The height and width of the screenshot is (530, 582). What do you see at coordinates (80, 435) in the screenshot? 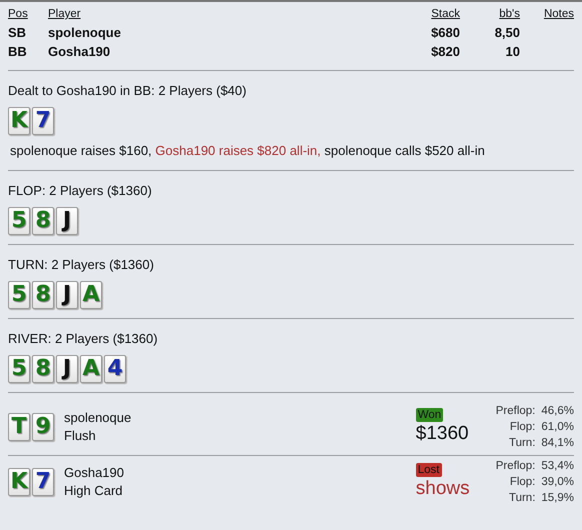
I see `hand-name: Flush` at bounding box center [80, 435].